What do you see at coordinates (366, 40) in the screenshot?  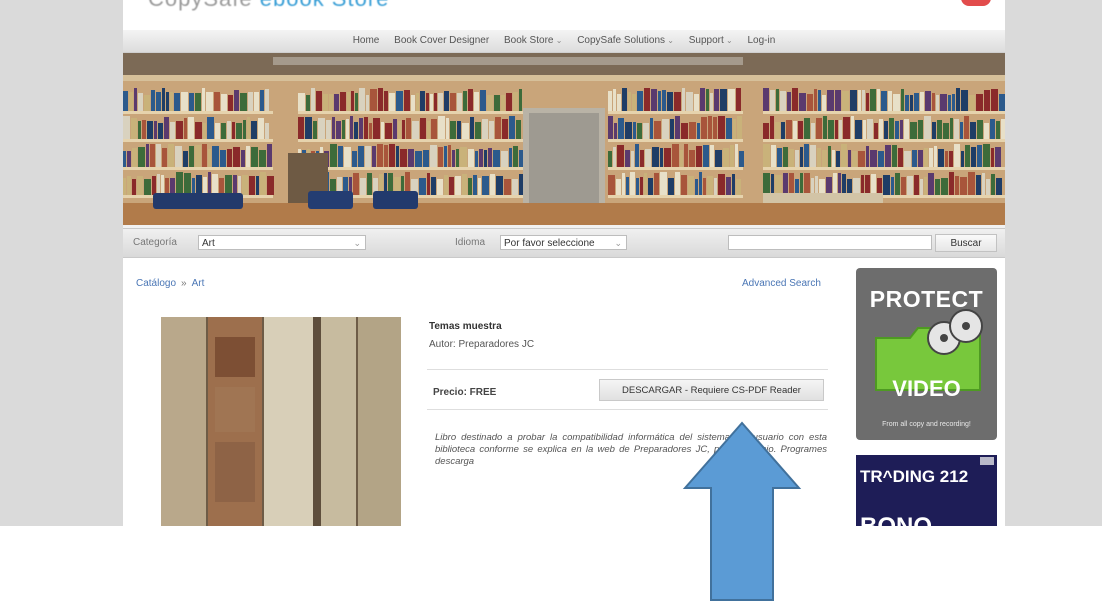 I see `nav-item-home: Home` at bounding box center [366, 40].